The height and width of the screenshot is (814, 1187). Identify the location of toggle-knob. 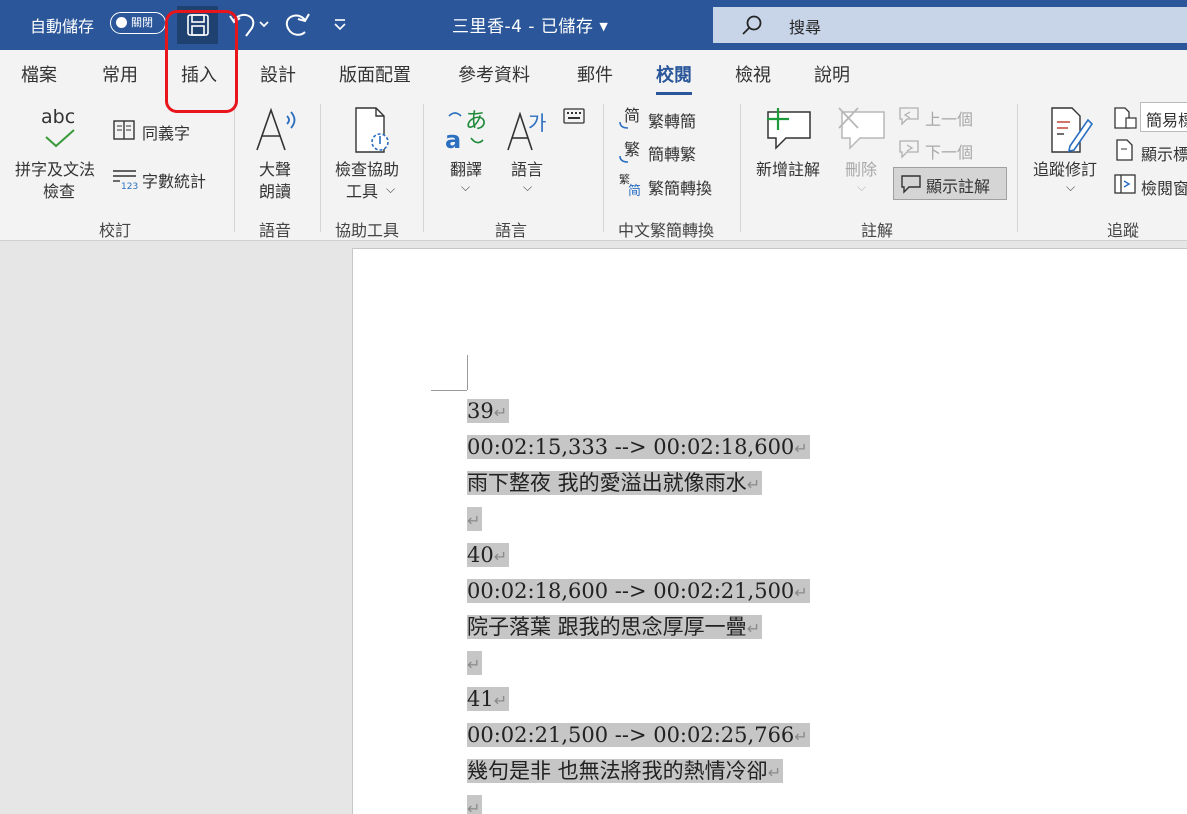
(121, 22).